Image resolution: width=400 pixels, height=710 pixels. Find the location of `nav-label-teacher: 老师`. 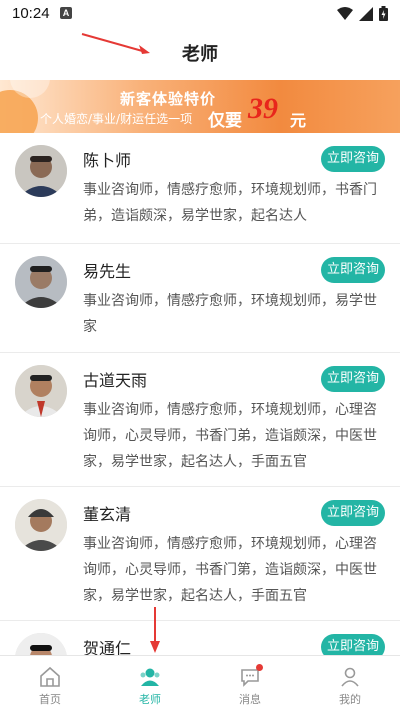

nav-label-teacher: 老师 is located at coordinates (150, 699).